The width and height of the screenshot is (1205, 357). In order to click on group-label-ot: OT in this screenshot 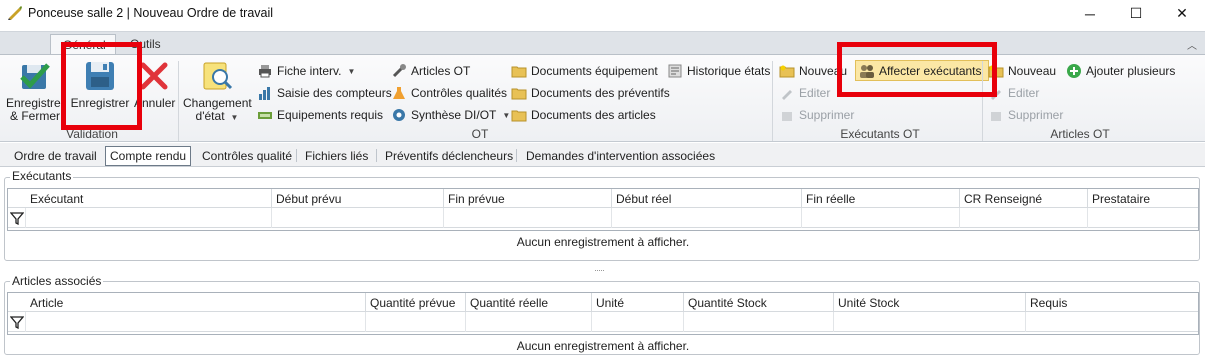, I will do `click(480, 134)`.